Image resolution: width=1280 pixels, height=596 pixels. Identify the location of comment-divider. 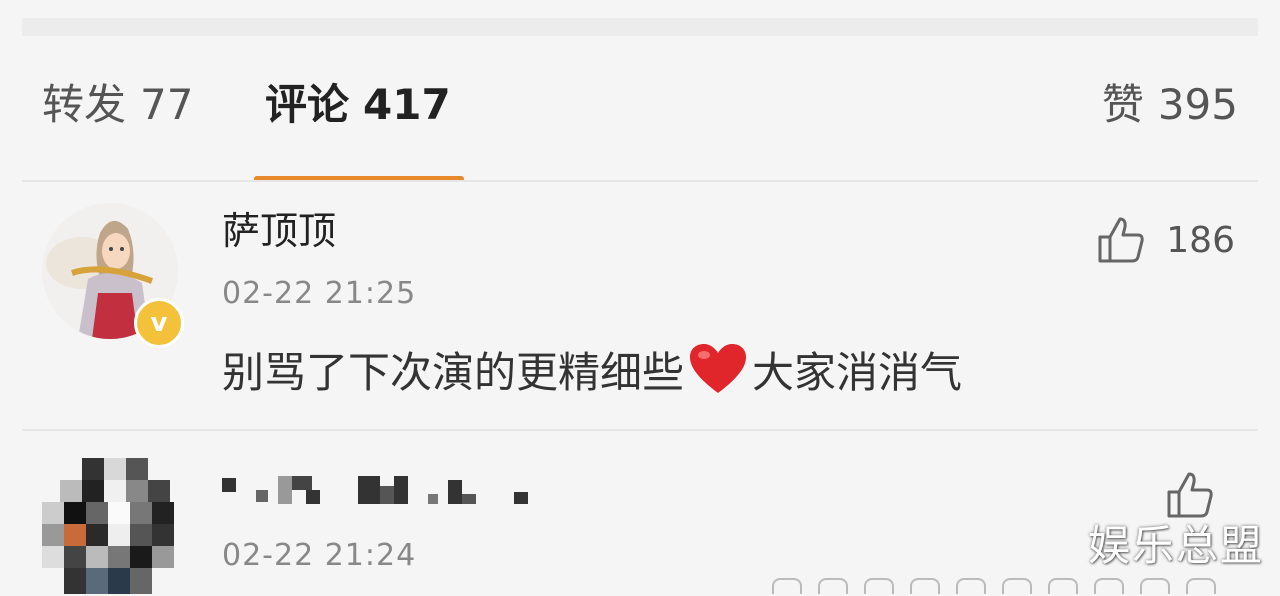
(640, 430).